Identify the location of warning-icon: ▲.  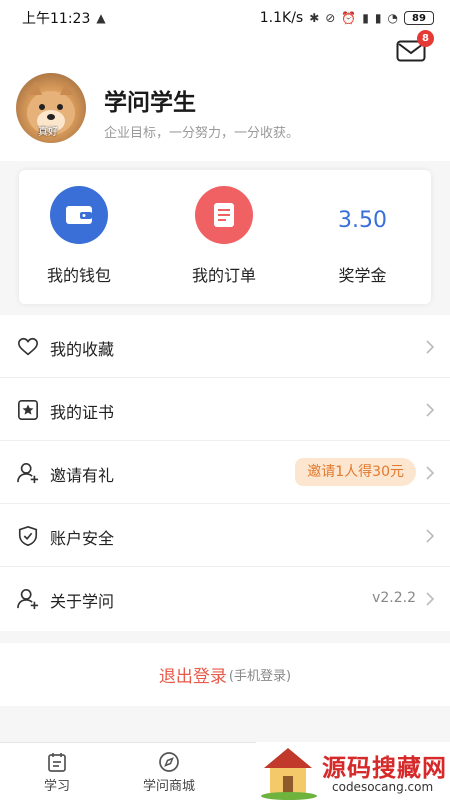
(101, 18).